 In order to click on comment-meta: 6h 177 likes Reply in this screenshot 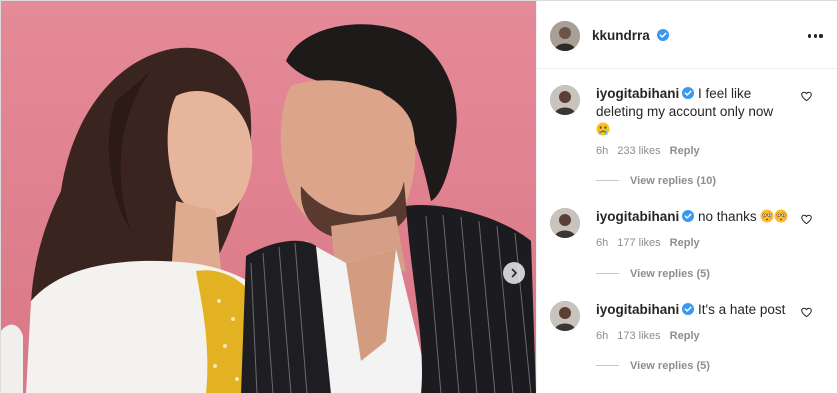, I will do `click(652, 243)`.